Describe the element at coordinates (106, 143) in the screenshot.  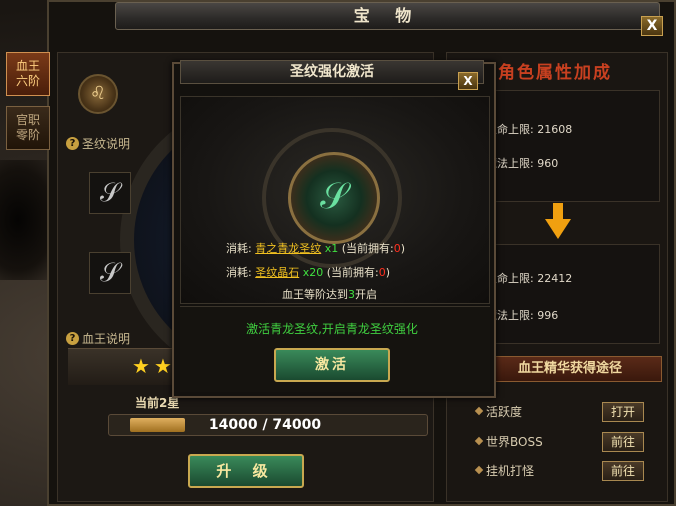
I see `rune-help-link: 圣纹说明` at that location.